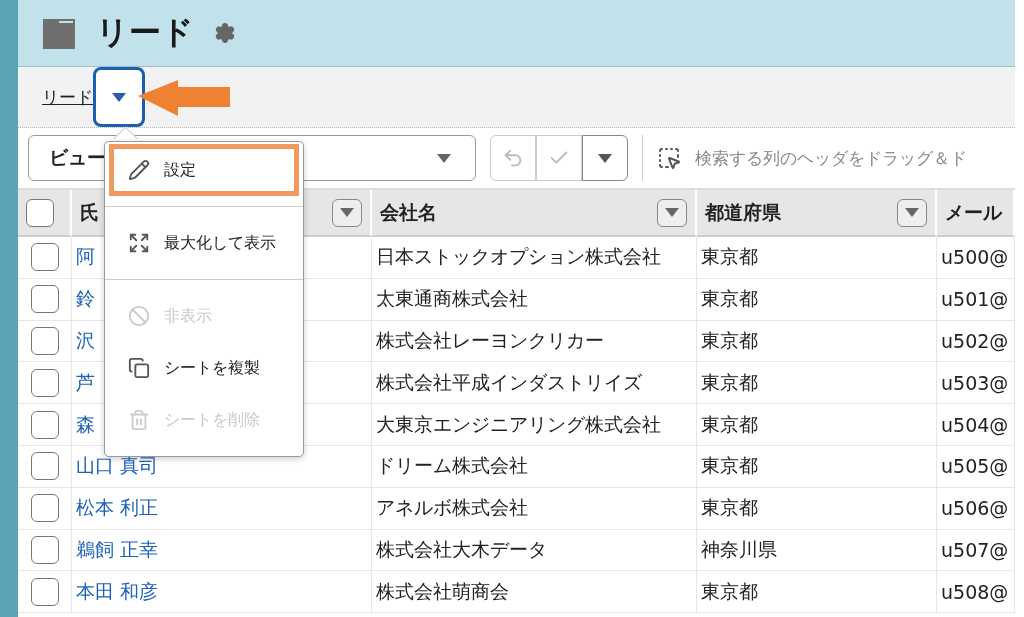 This screenshot has height=617, width=1024. Describe the element at coordinates (975, 341) in the screenshot. I see `table-cell: u502@` at that location.